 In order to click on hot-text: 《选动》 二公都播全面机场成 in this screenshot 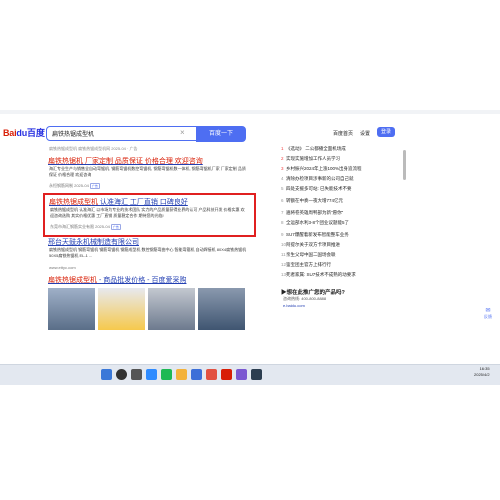, I will do `click(316, 148)`.